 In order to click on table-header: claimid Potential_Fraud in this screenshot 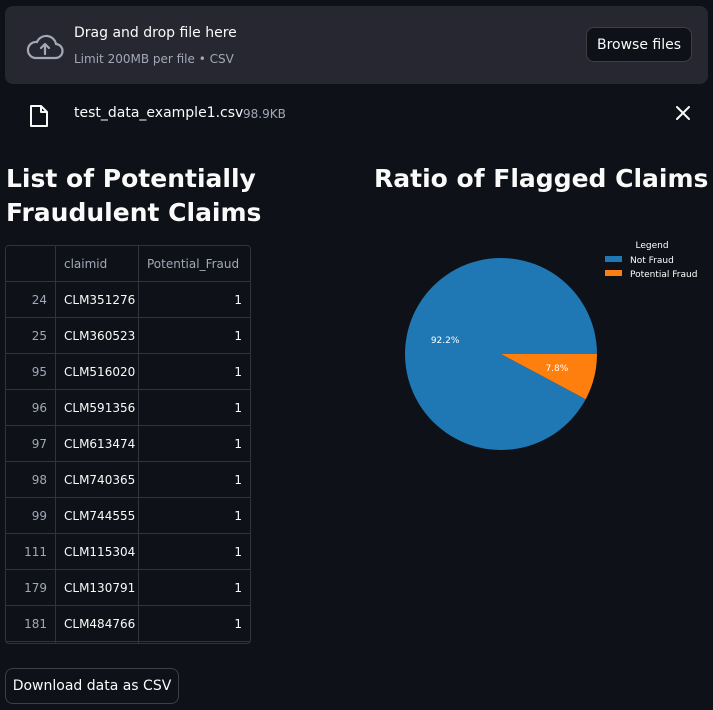, I will do `click(128, 264)`.